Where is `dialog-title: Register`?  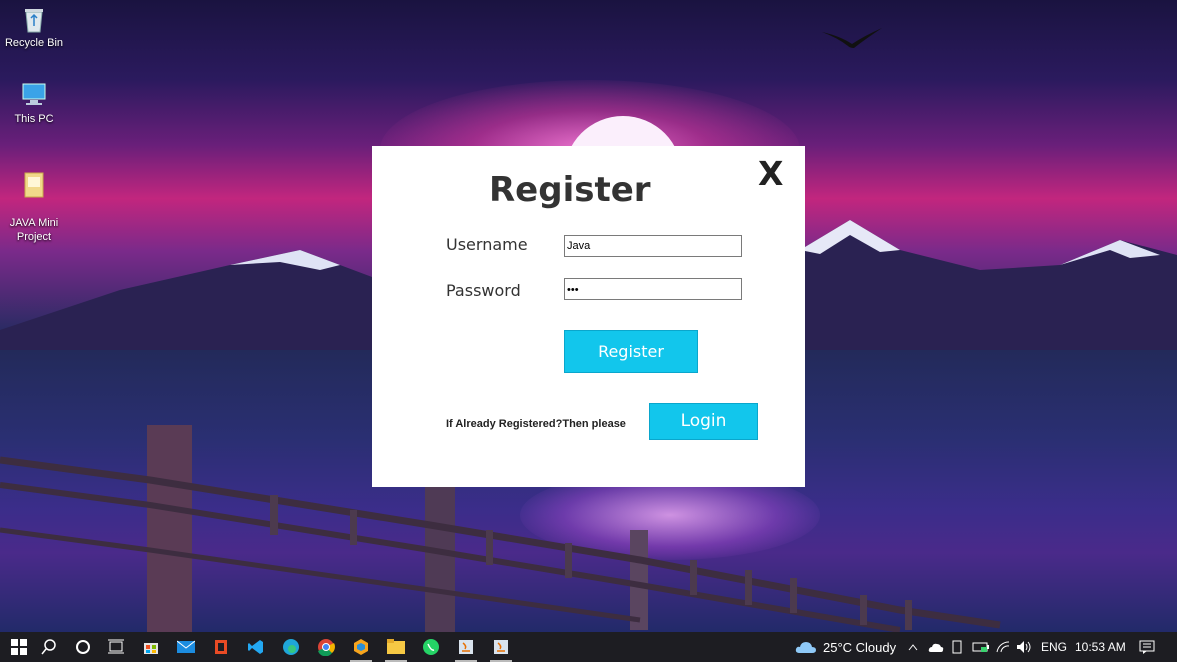
dialog-title: Register is located at coordinates (570, 190).